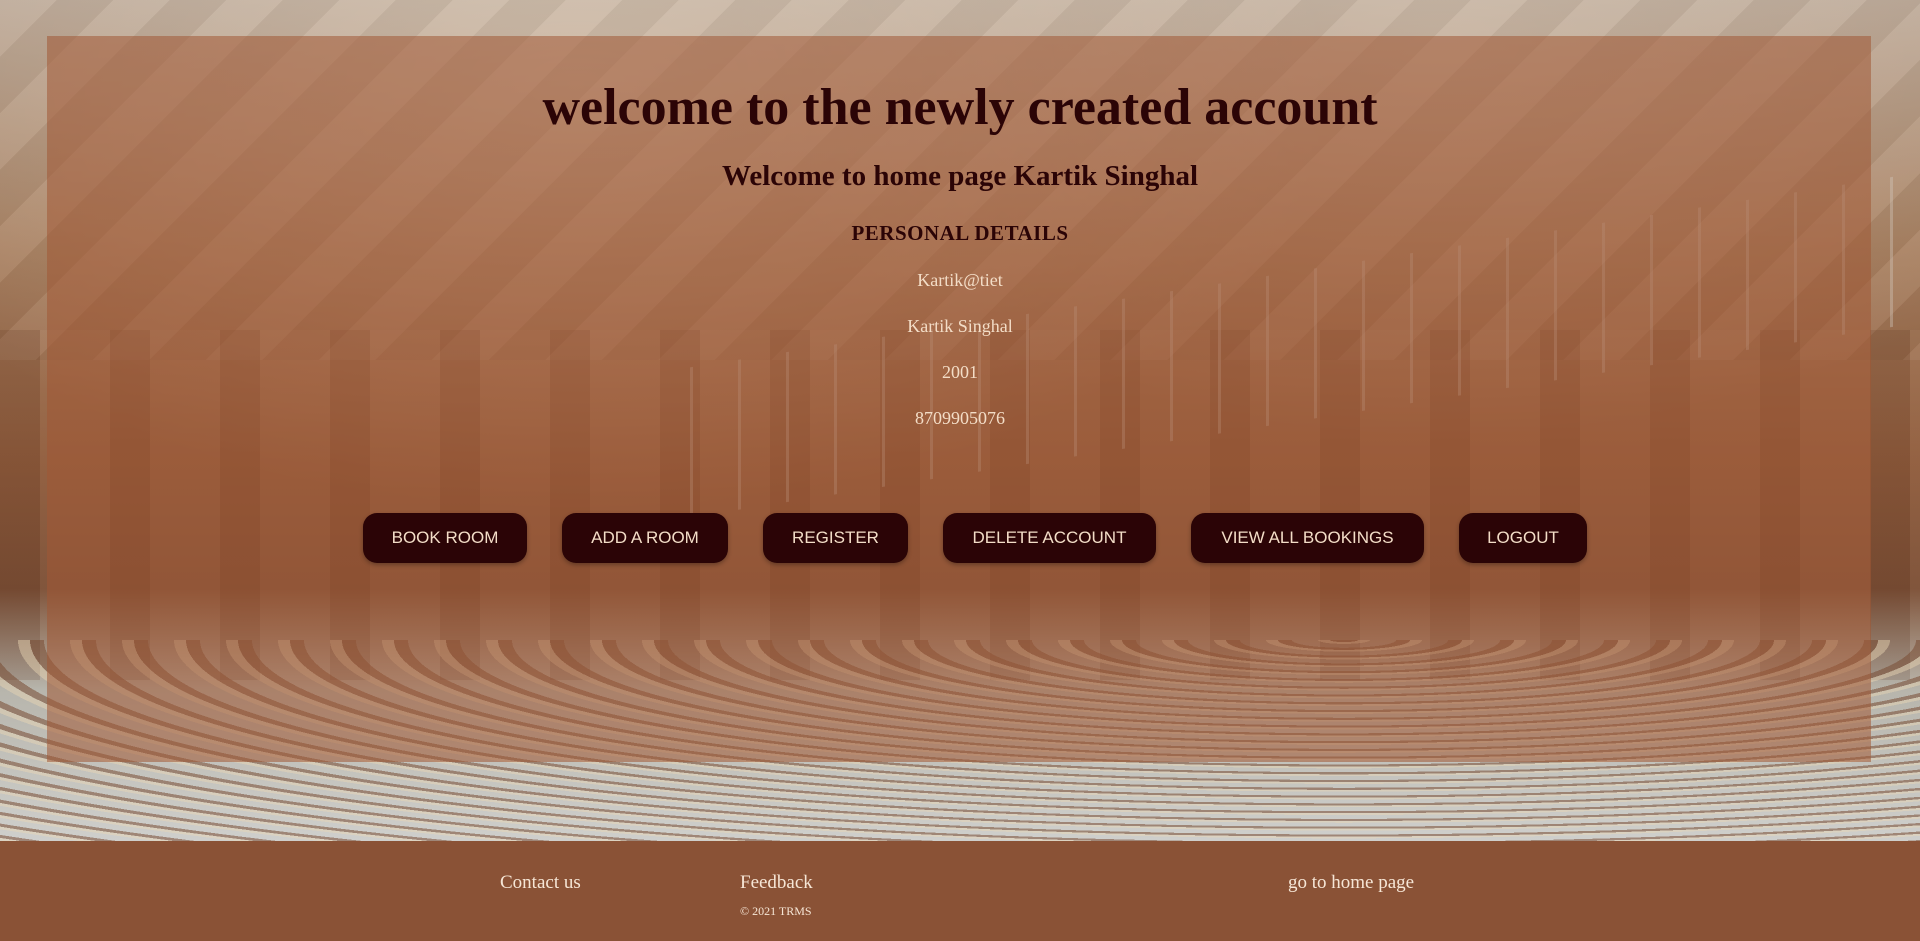 Image resolution: width=1920 pixels, height=941 pixels. Describe the element at coordinates (776, 883) in the screenshot. I see `feedback-link: Feedback` at that location.